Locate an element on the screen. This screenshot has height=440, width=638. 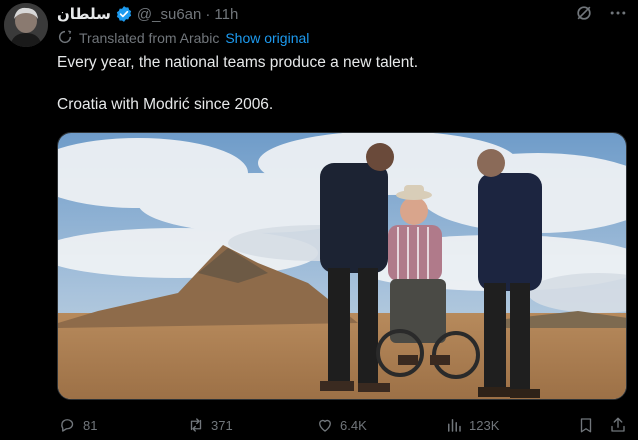
tweet-header: سلطان @_su6an · 11h is located at coordinates (147, 14).